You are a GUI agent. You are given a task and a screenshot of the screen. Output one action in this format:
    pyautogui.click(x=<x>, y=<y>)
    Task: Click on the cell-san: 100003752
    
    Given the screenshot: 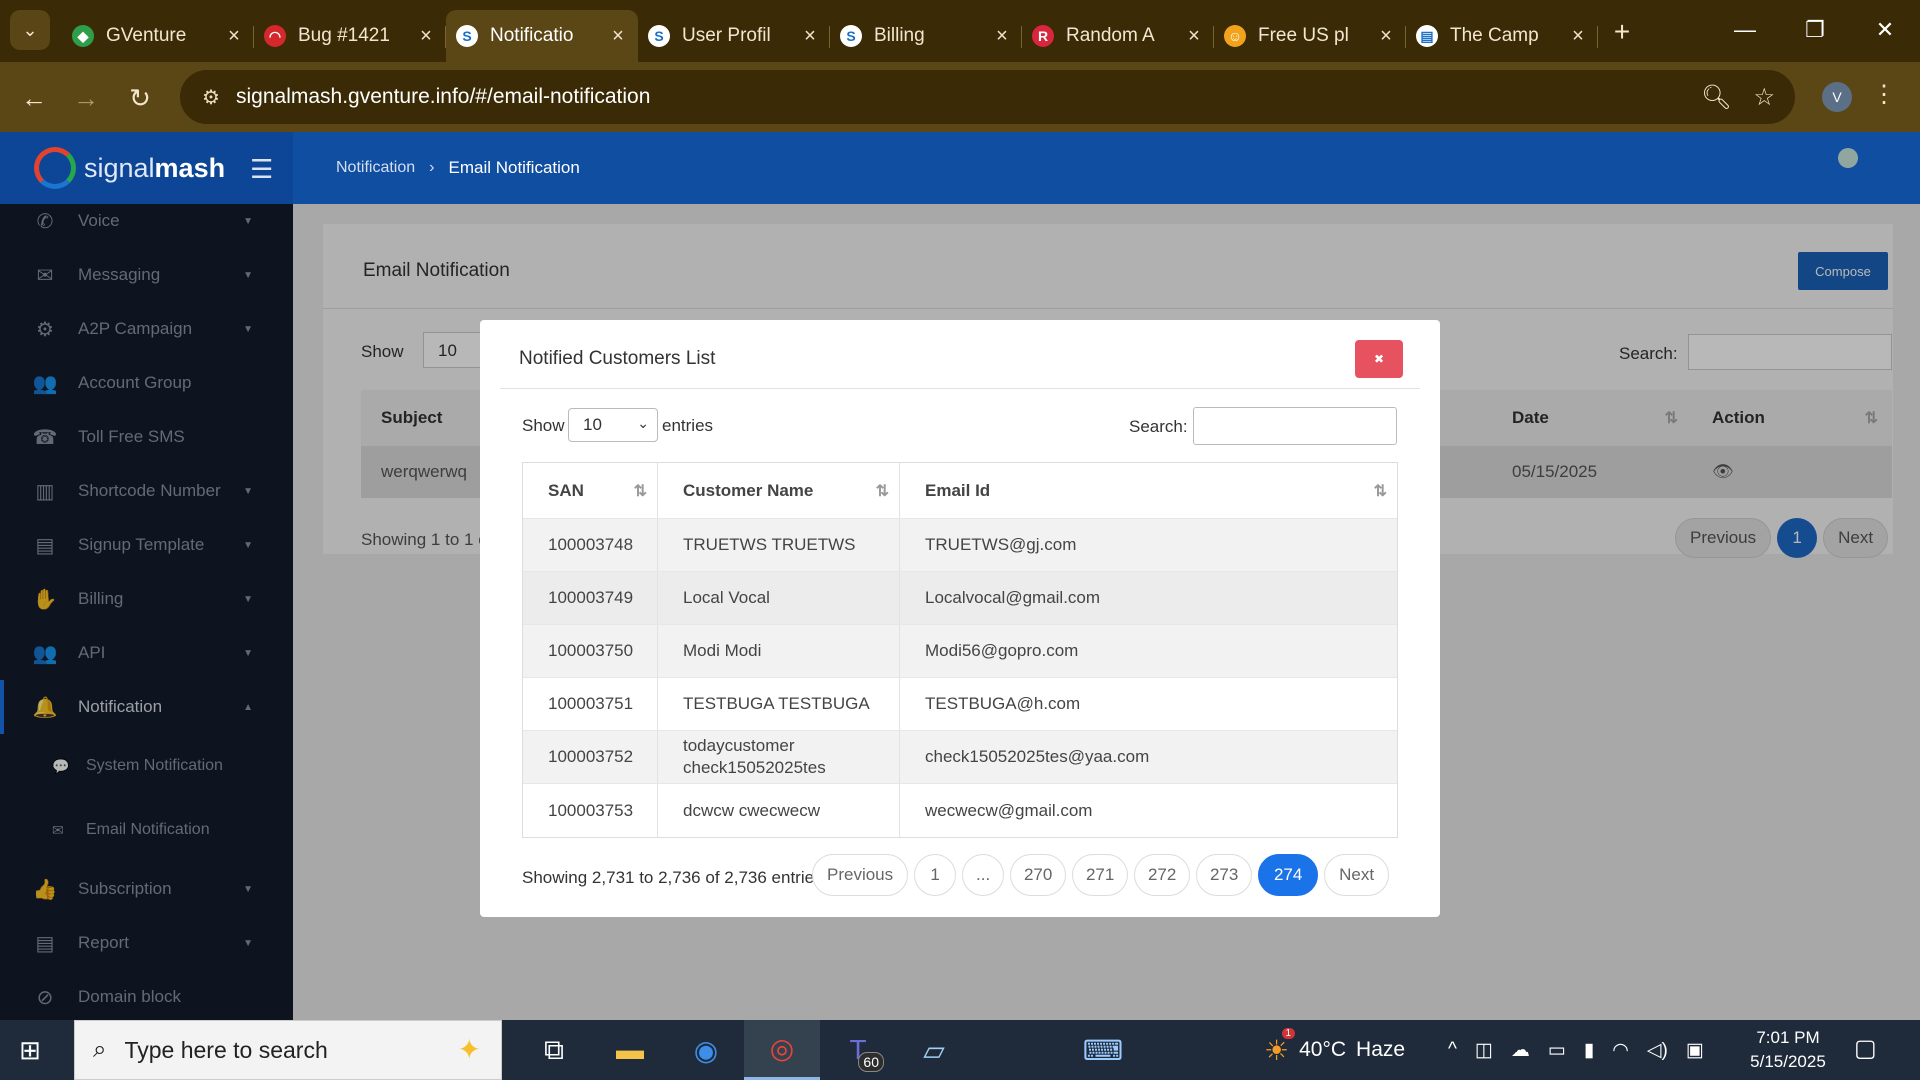 What is the action you would take?
    pyautogui.click(x=590, y=757)
    